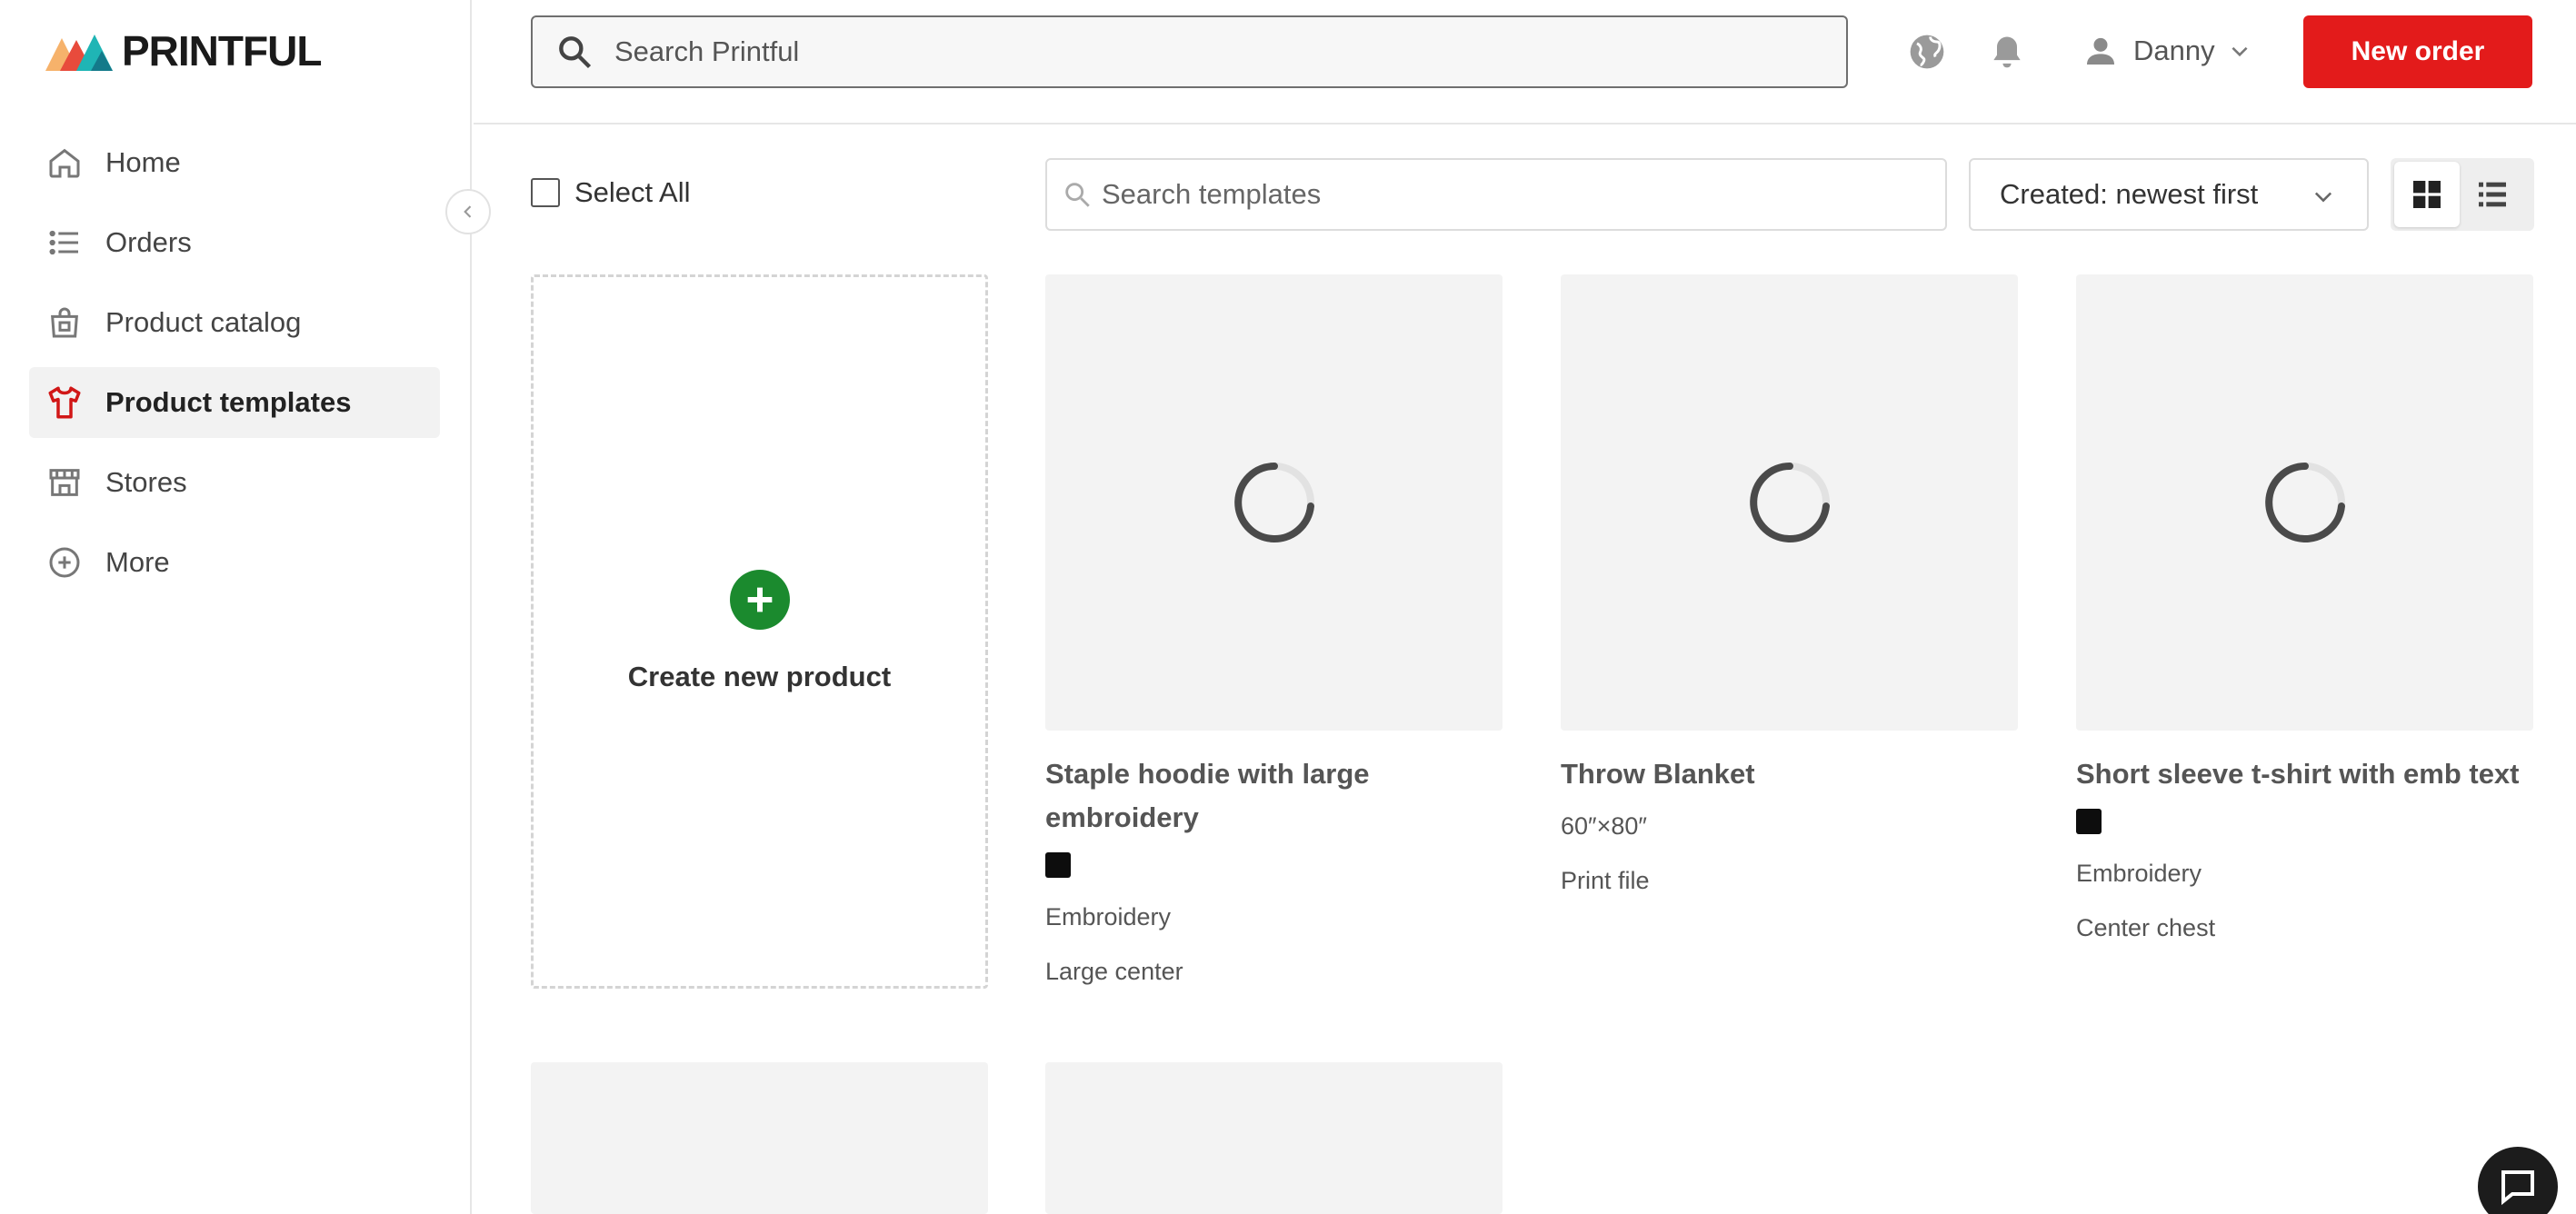 Image resolution: width=2576 pixels, height=1214 pixels. I want to click on user-icon, so click(2100, 51).